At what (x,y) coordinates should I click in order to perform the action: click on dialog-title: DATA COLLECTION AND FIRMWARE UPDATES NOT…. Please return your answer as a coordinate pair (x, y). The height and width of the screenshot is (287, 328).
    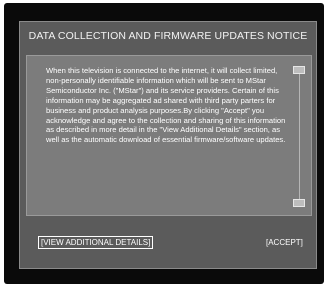
    Looking at the image, I should click on (168, 36).